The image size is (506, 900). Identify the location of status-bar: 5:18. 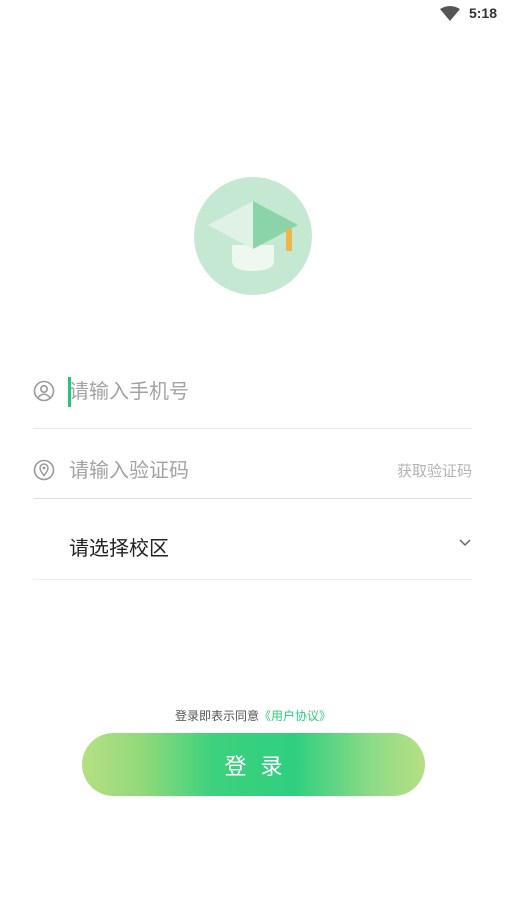
(253, 14).